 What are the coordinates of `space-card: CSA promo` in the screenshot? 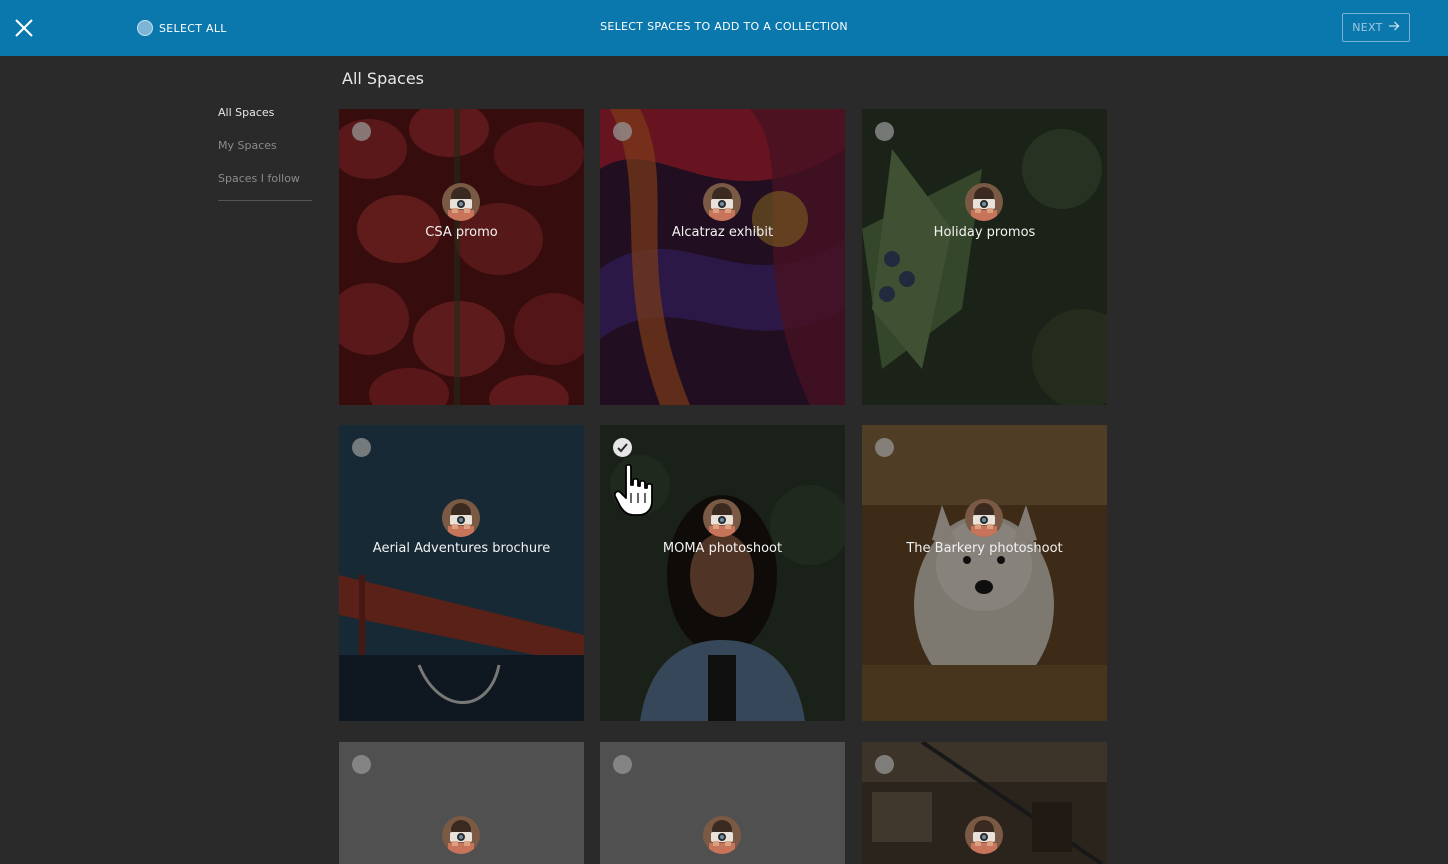 It's located at (461, 257).